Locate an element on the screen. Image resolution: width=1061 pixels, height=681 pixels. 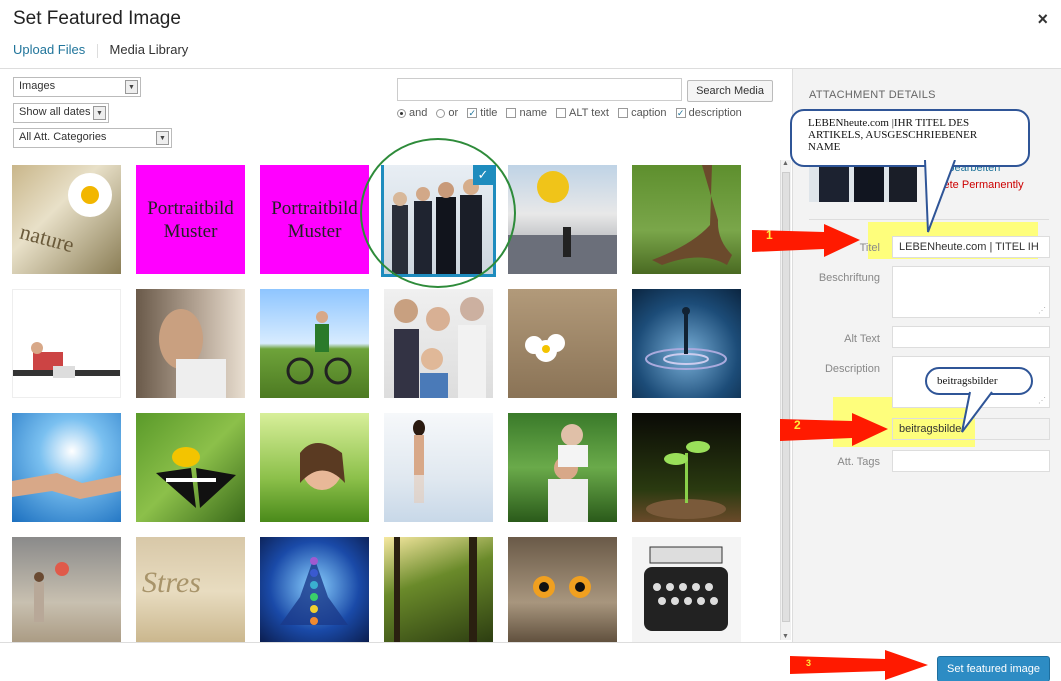
tree-roots-thumbnail is located at coordinates (686, 219).